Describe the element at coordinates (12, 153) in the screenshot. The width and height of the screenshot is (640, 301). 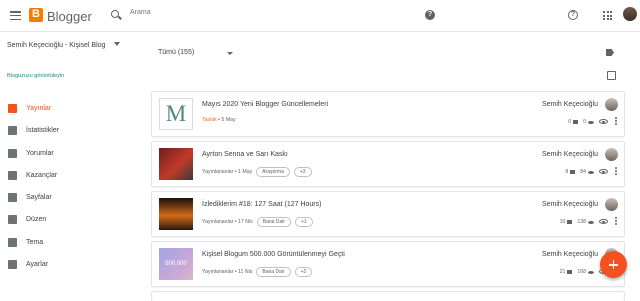
I see `comments-icon` at that location.